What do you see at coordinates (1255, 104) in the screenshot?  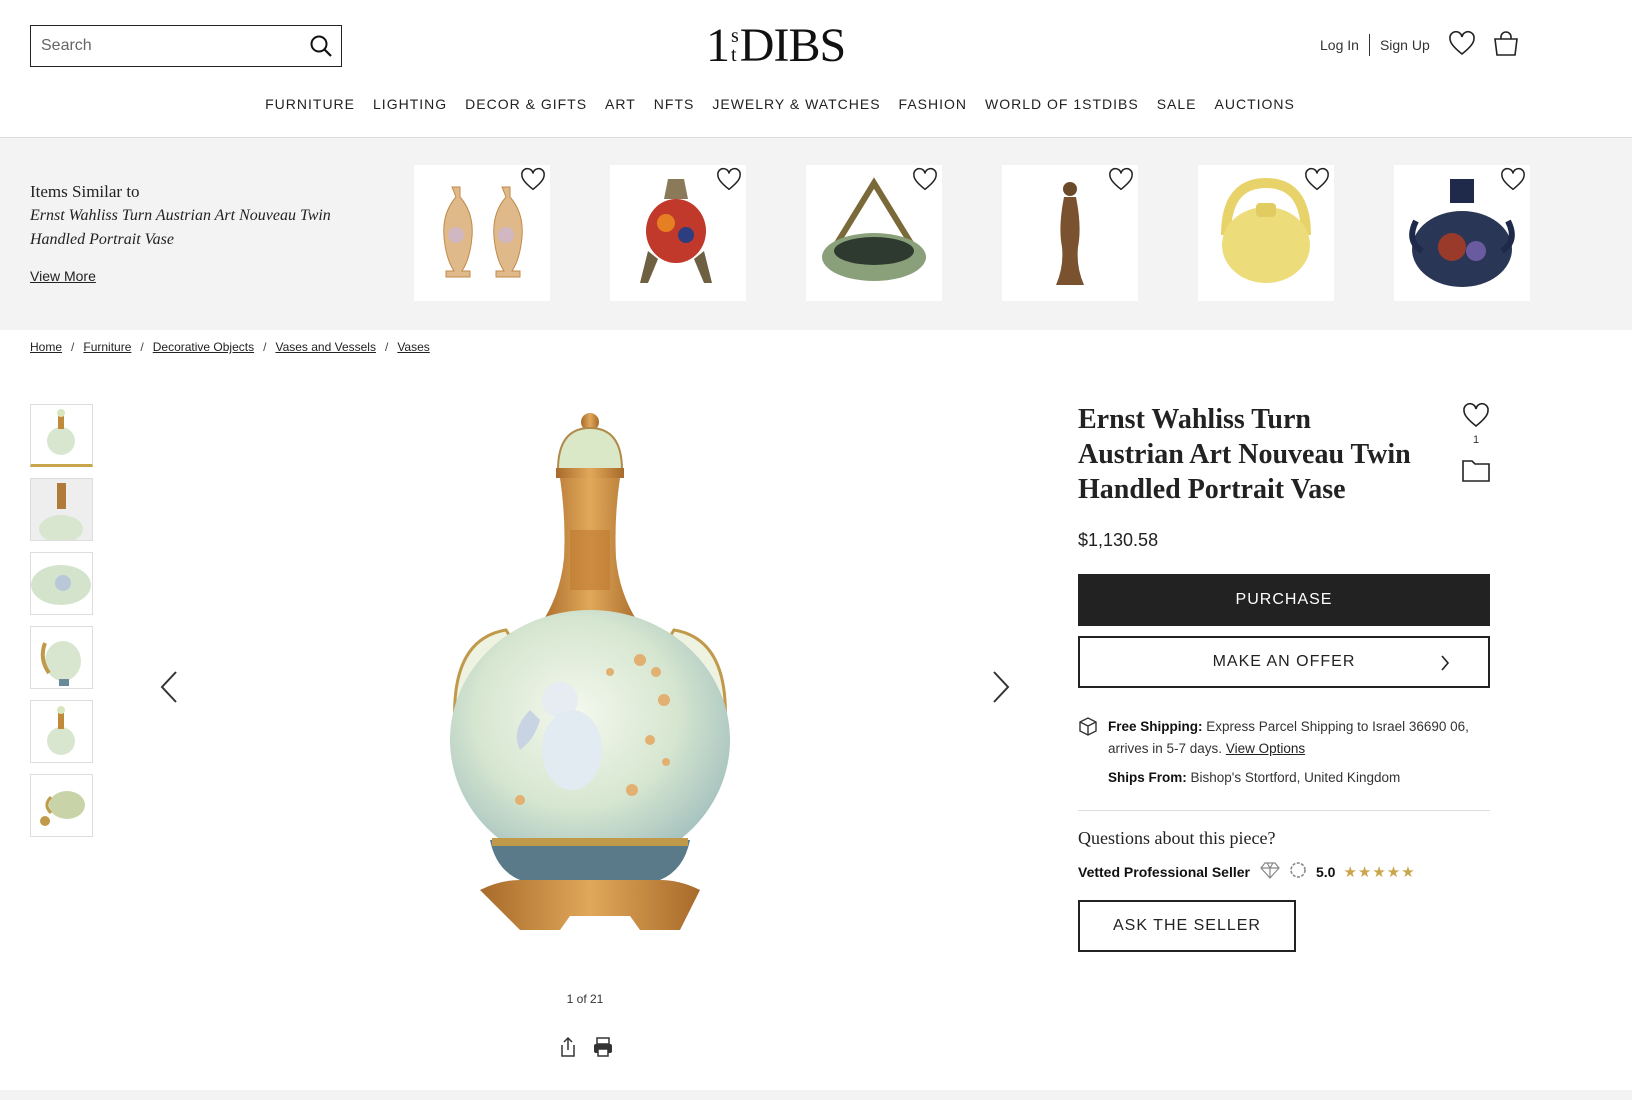 I see `nav-auctions: AUCTIONS` at bounding box center [1255, 104].